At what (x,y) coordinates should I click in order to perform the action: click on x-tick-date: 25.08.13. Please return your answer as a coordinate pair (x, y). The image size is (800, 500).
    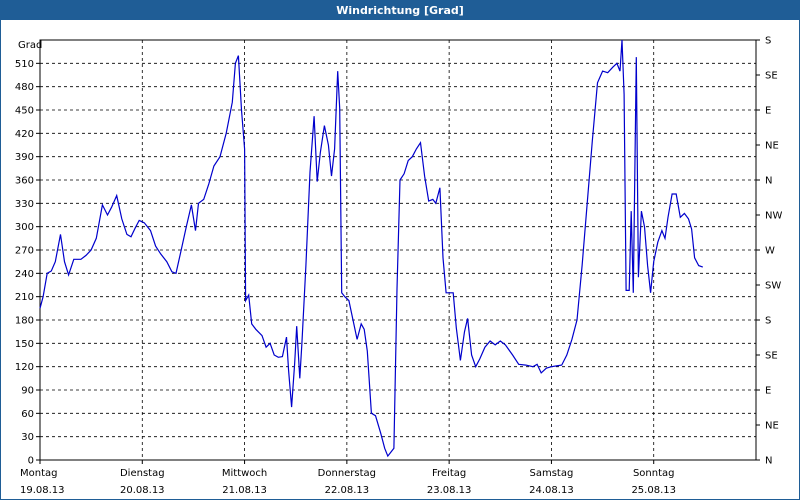
    Looking at the image, I should click on (653, 490).